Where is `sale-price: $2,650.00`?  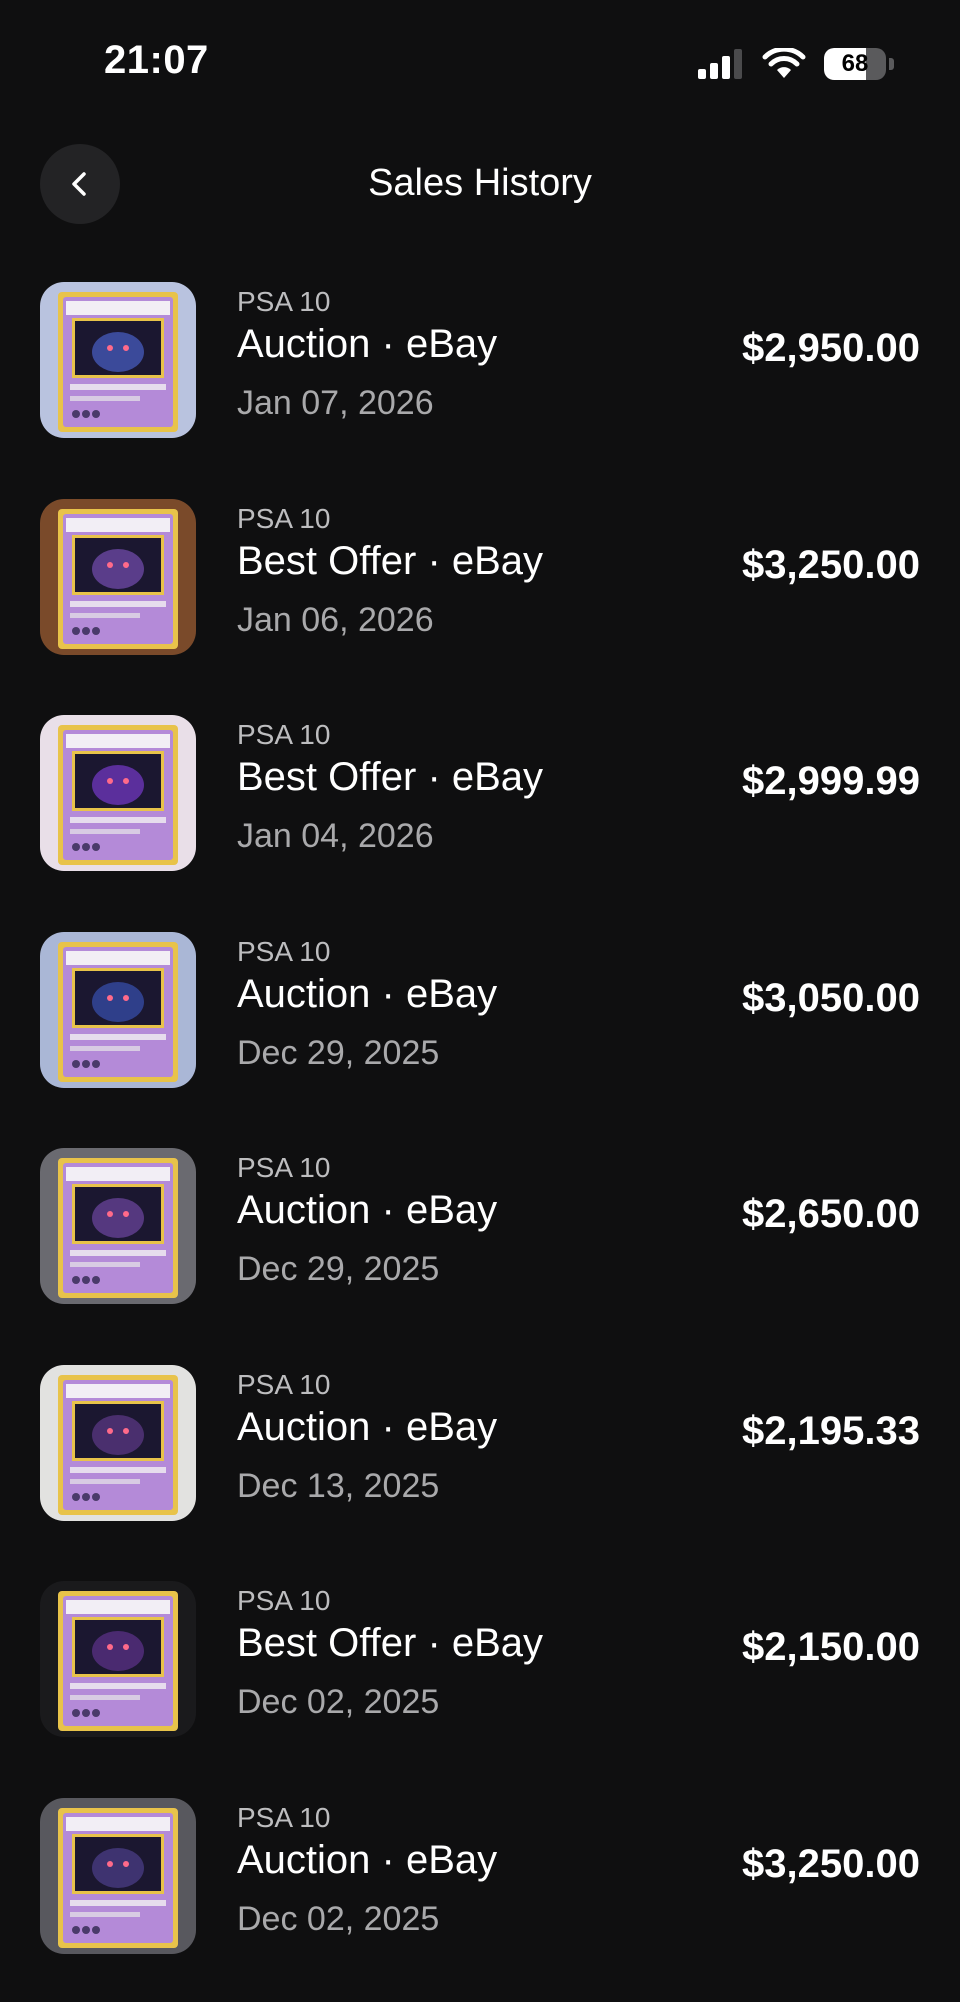 sale-price: $2,650.00 is located at coordinates (831, 1214).